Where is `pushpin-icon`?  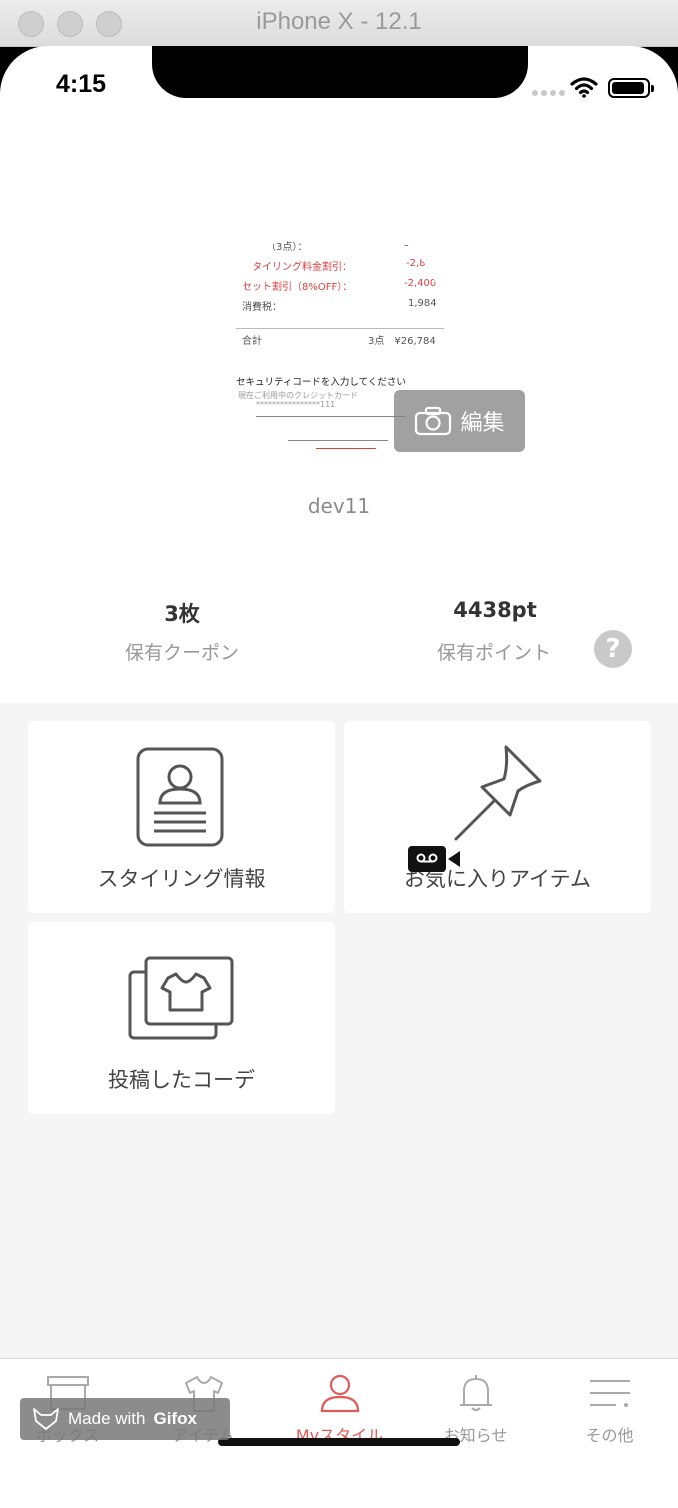 pushpin-icon is located at coordinates (498, 793).